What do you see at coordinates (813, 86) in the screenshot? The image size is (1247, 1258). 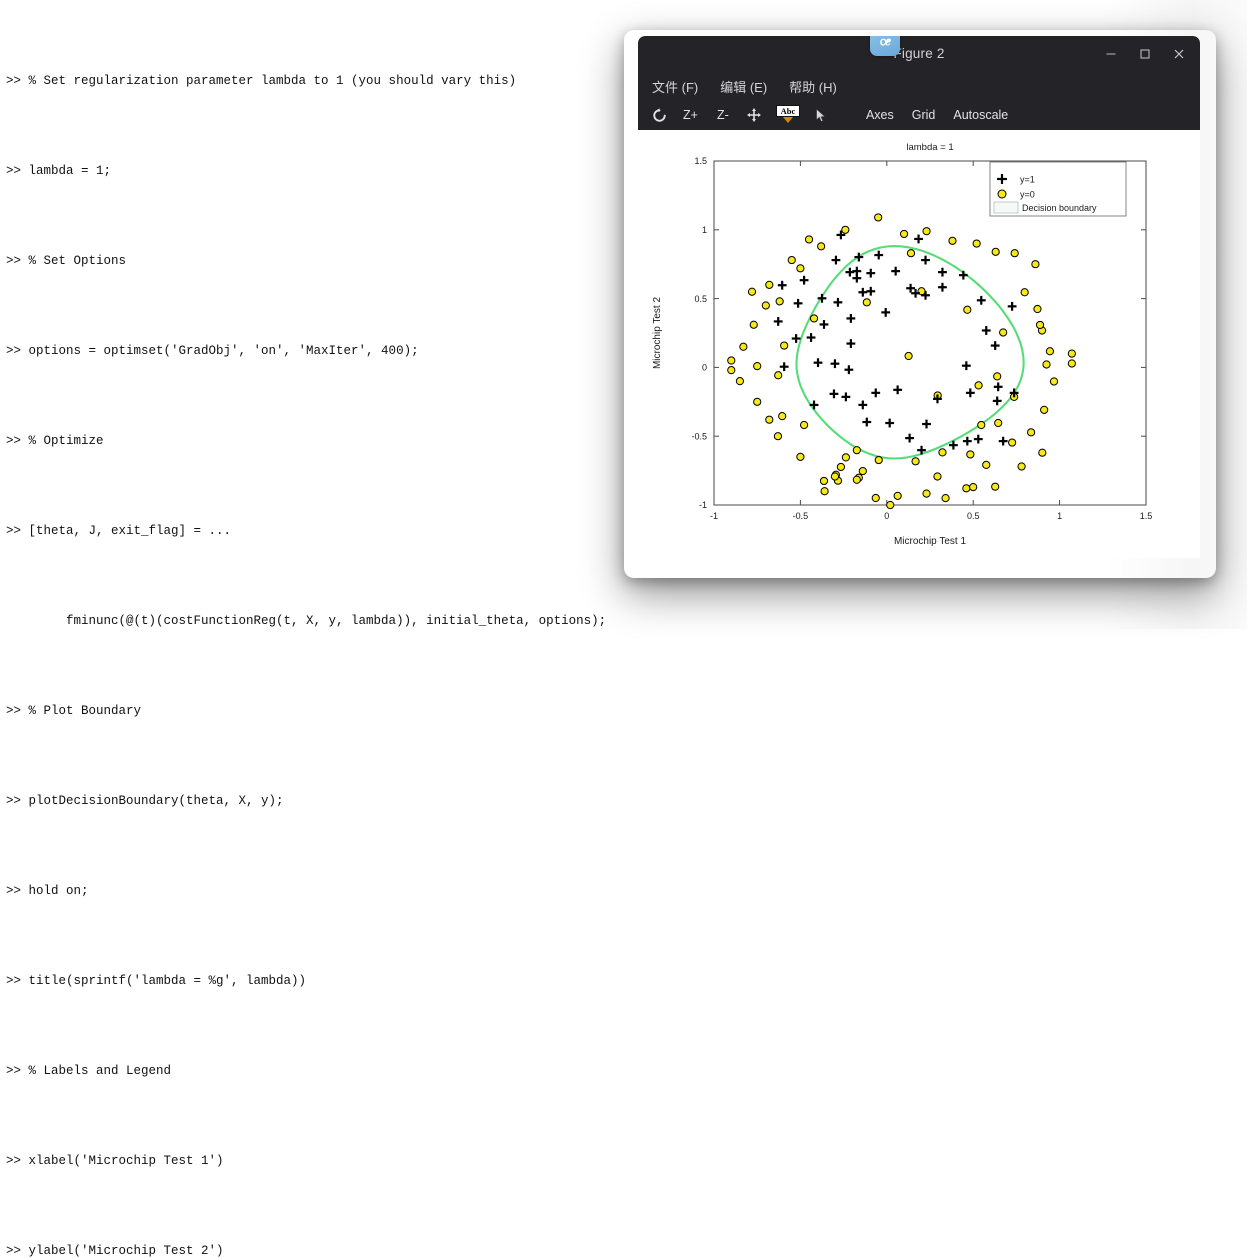 I see `menu-help: 帮助 (H)` at bounding box center [813, 86].